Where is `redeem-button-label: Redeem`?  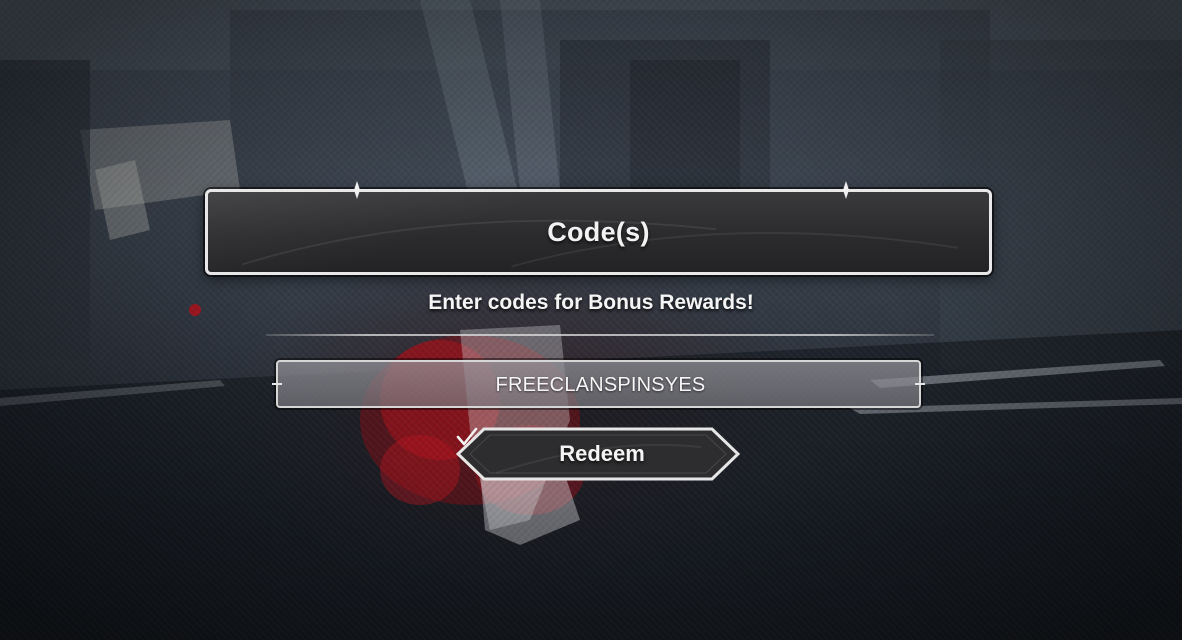 redeem-button-label: Redeem is located at coordinates (602, 453).